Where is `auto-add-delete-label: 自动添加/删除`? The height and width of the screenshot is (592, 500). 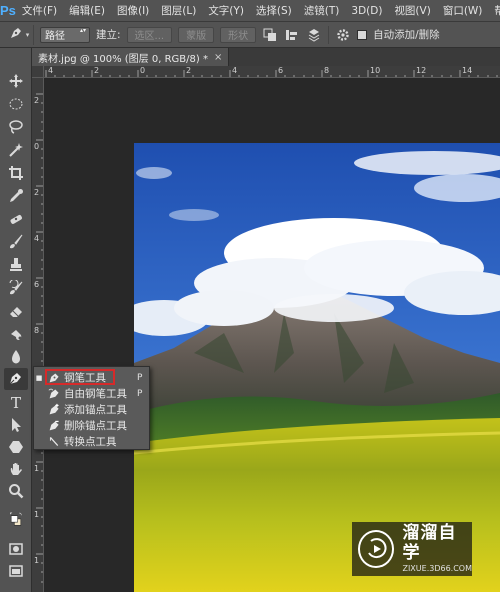
auto-add-delete-label: 自动添加/删除 is located at coordinates (406, 35).